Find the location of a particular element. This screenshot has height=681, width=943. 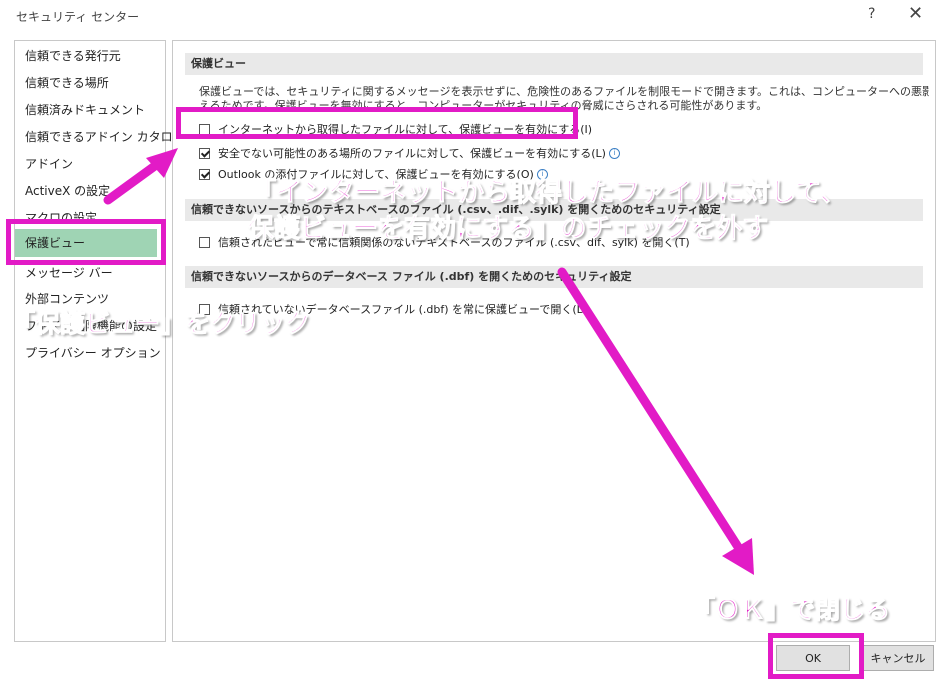

nav-item-trusted-addin-catalogs: 信頼できるアドイン カタログ is located at coordinates (105, 136).